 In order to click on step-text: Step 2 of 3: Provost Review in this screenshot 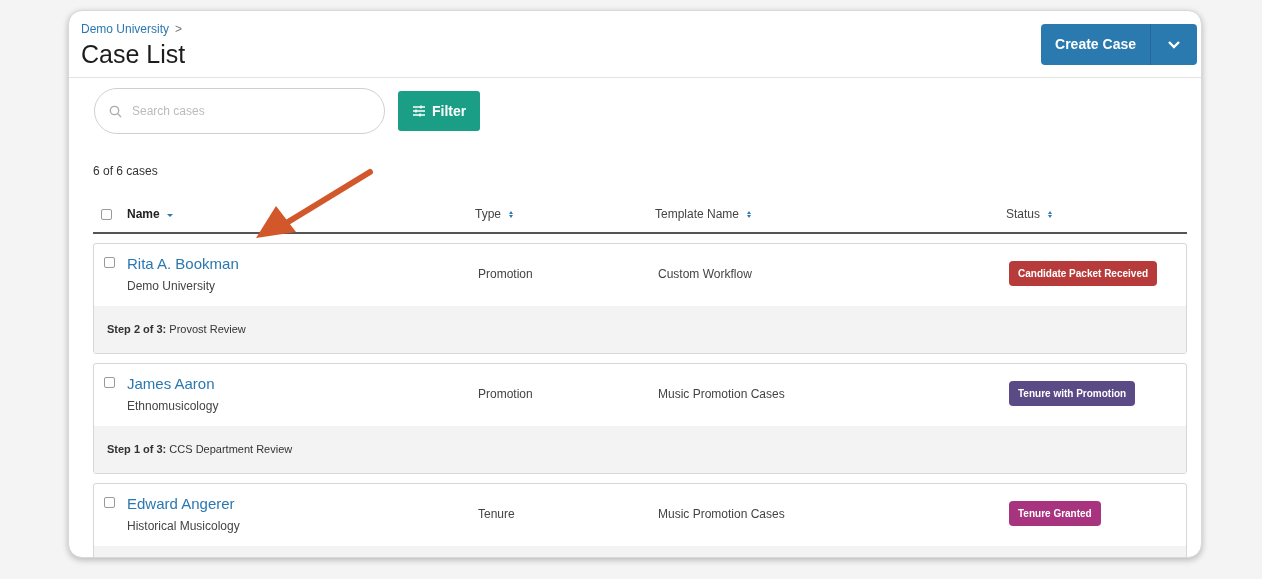, I will do `click(176, 330)`.